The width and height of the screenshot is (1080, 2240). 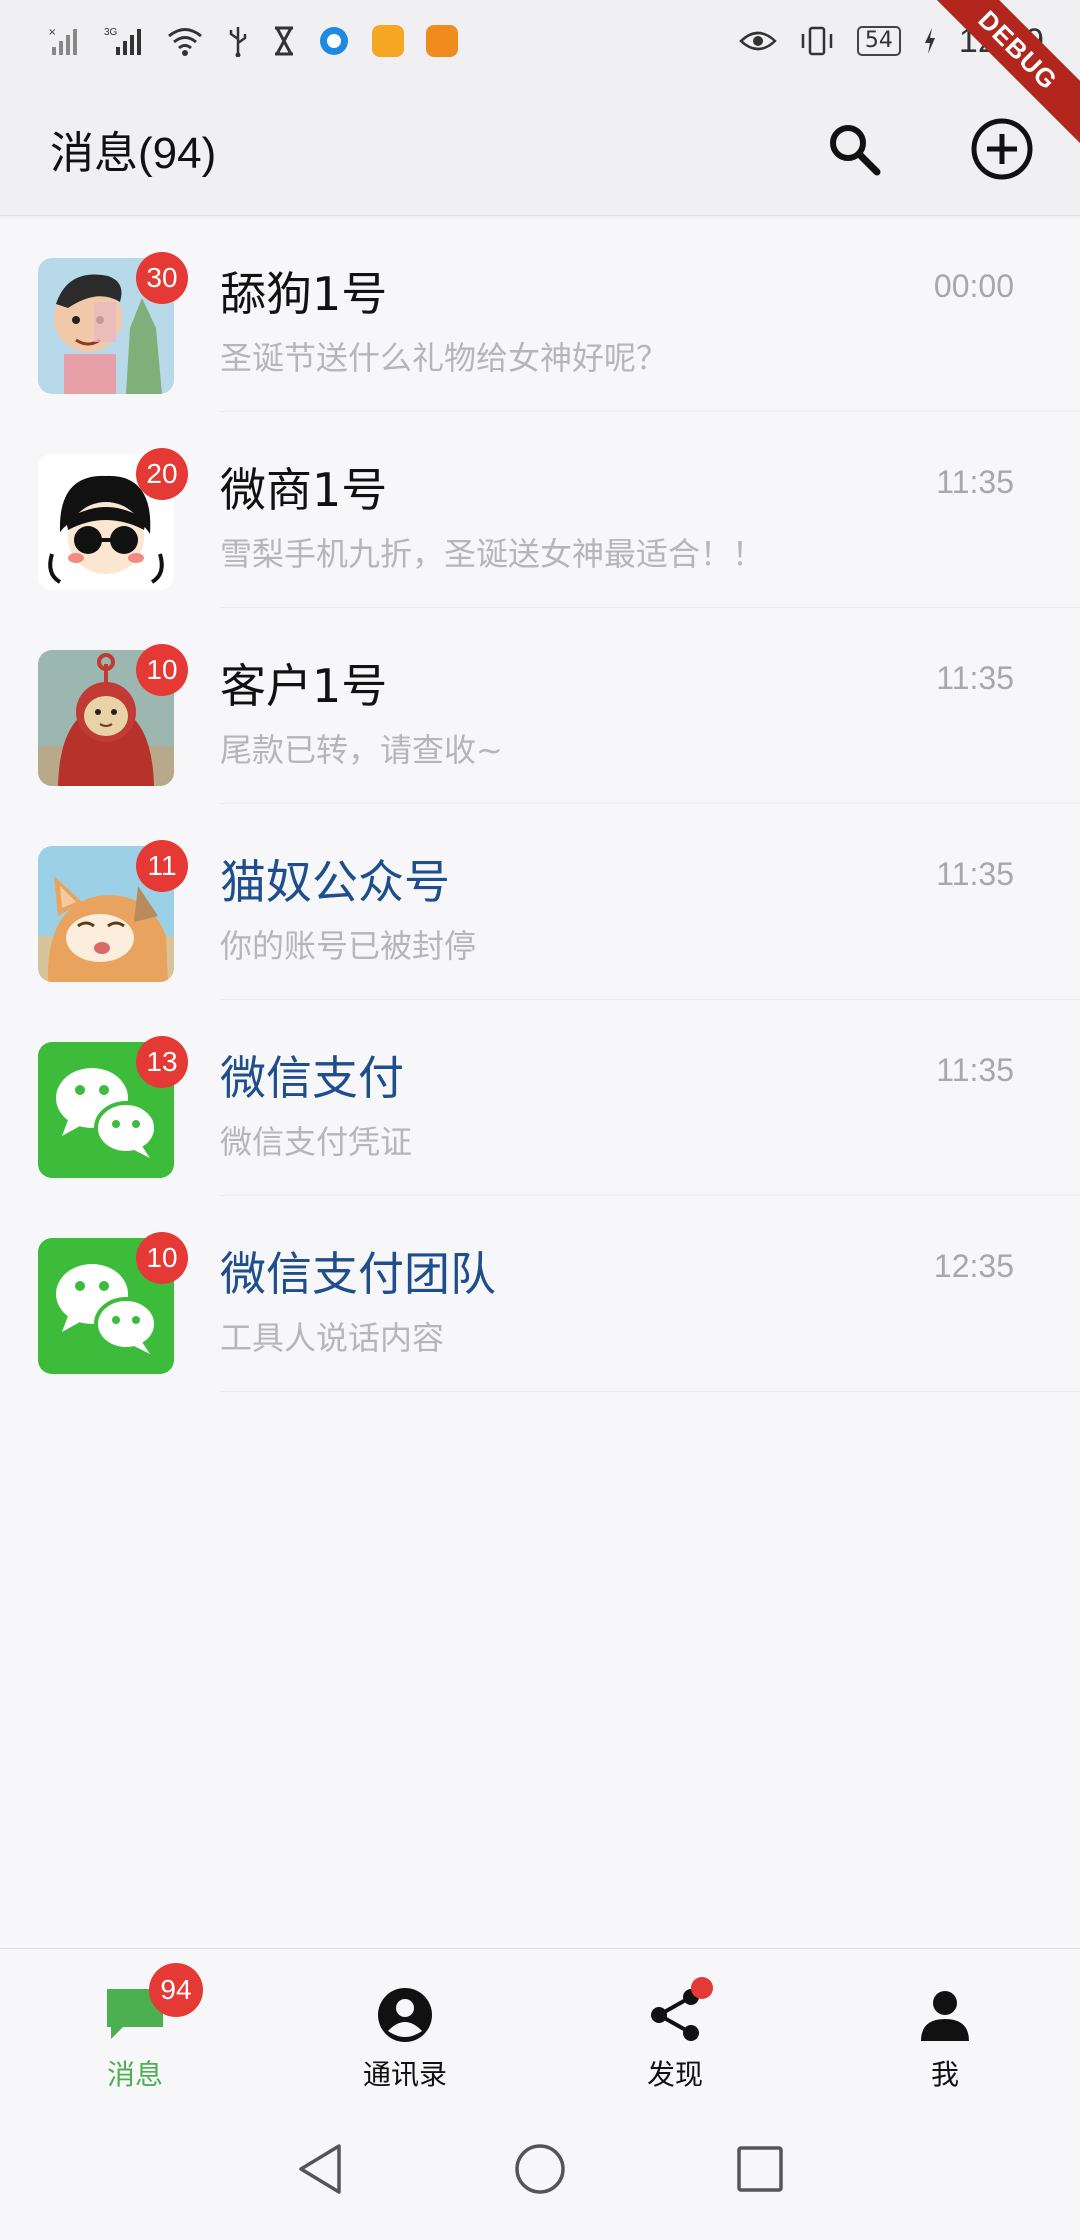 What do you see at coordinates (176, 1990) in the screenshot?
I see `nav-badge: 94` at bounding box center [176, 1990].